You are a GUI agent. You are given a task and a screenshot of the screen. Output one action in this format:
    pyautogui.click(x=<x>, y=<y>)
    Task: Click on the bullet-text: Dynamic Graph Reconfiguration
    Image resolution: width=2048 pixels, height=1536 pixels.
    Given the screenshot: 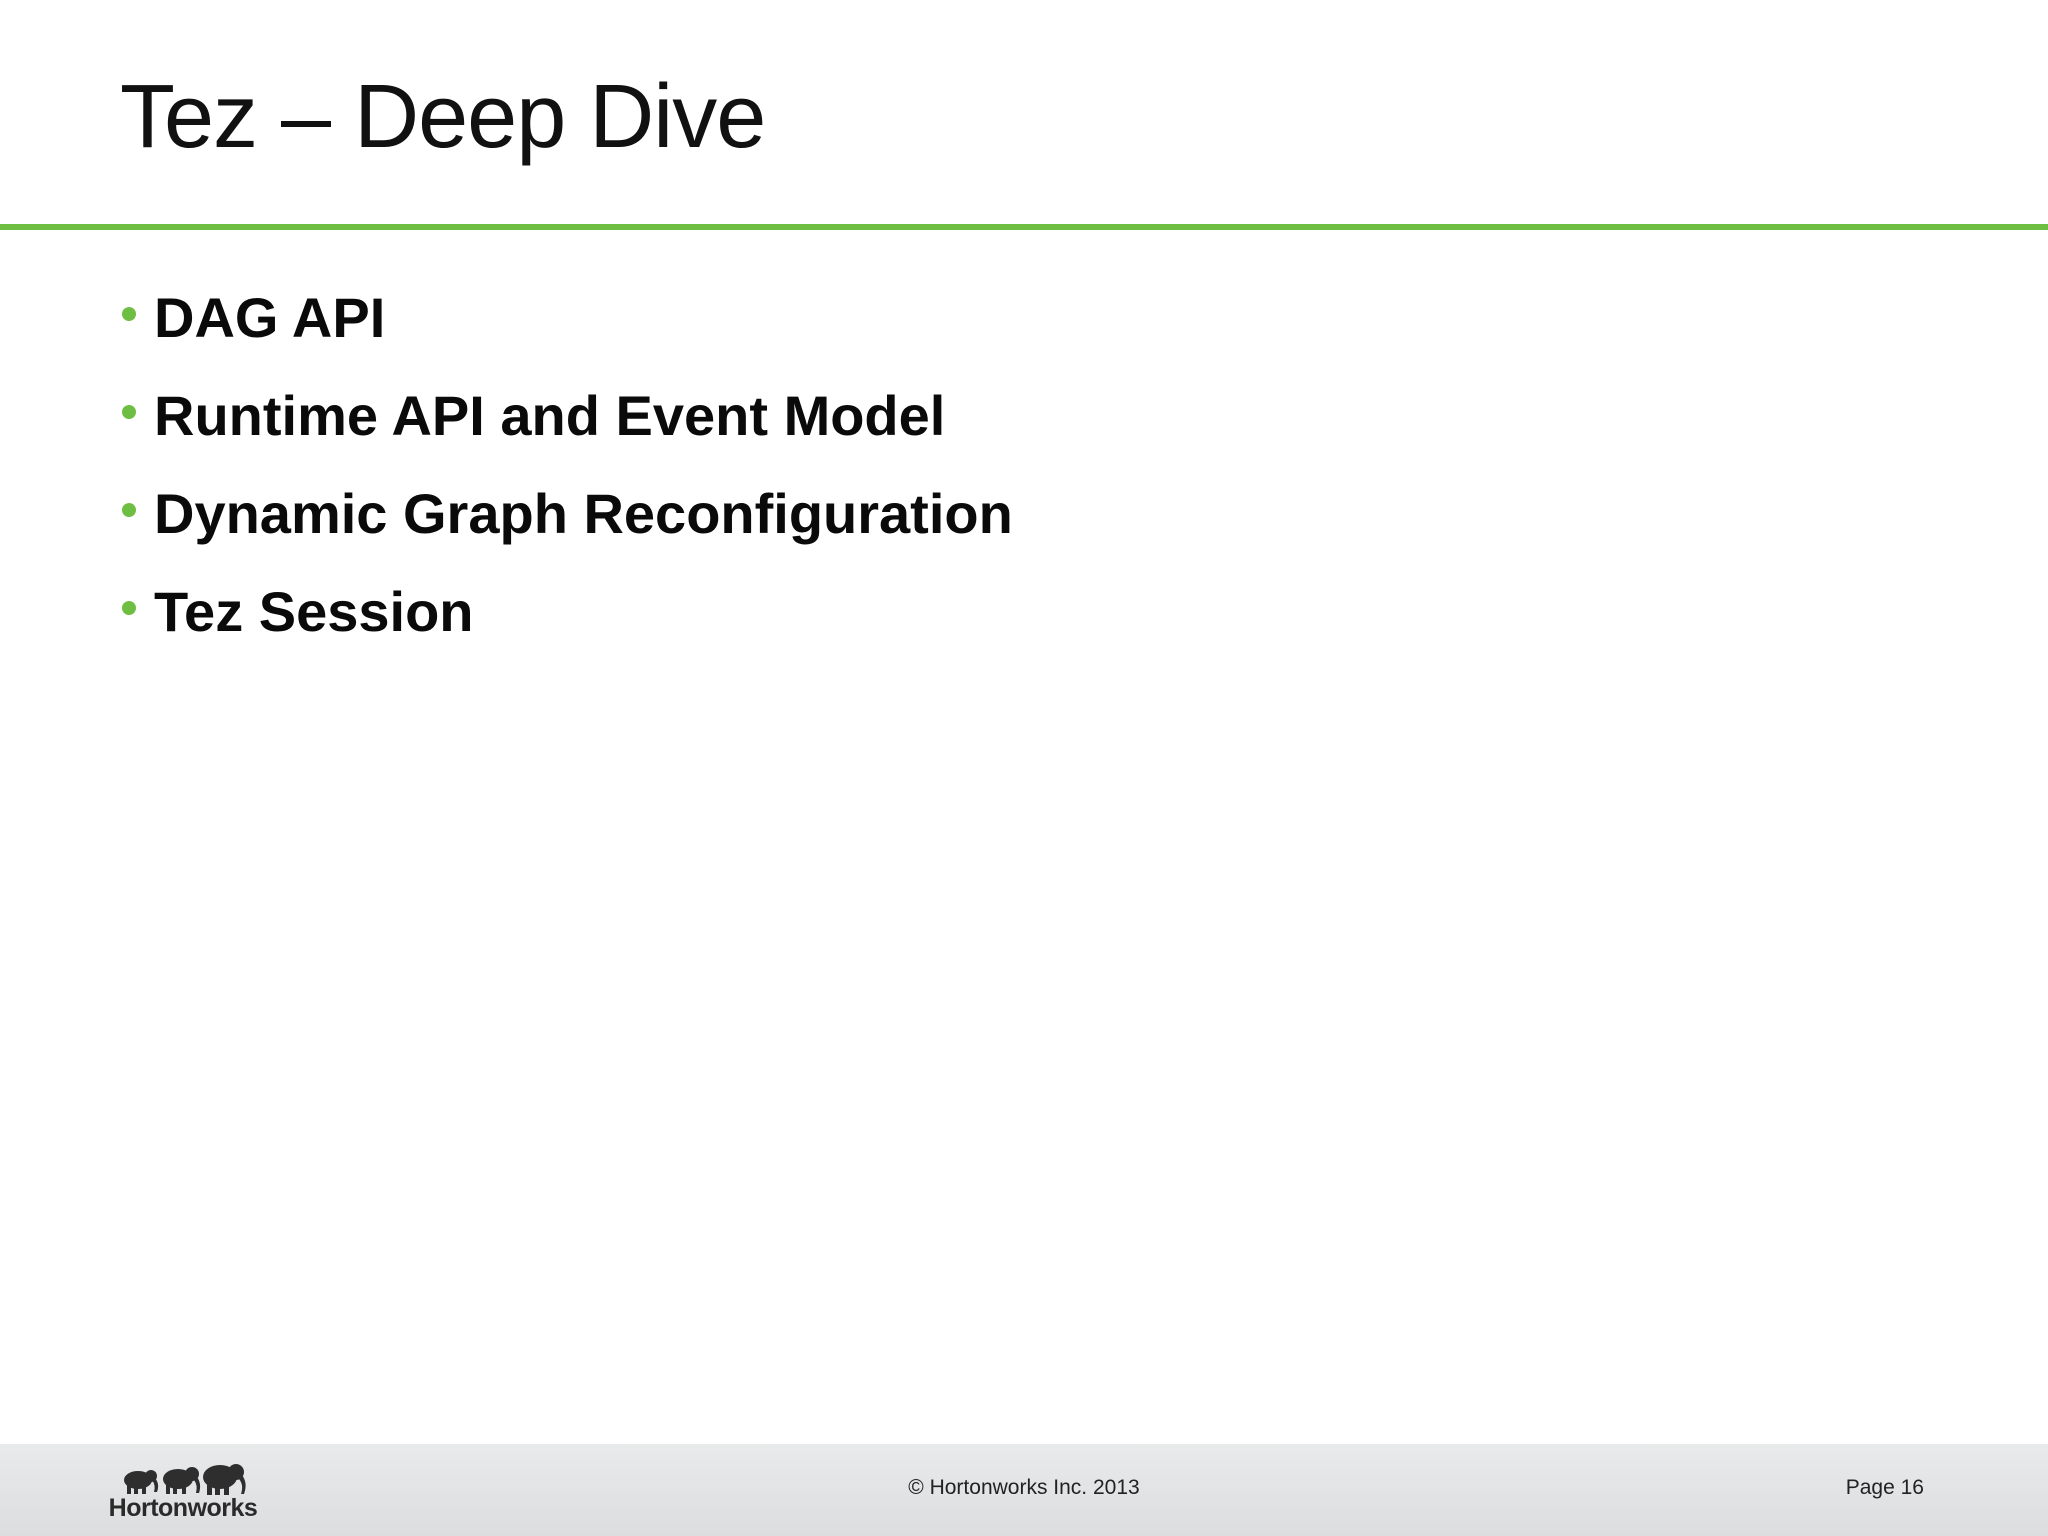 What is the action you would take?
    pyautogui.click(x=583, y=513)
    